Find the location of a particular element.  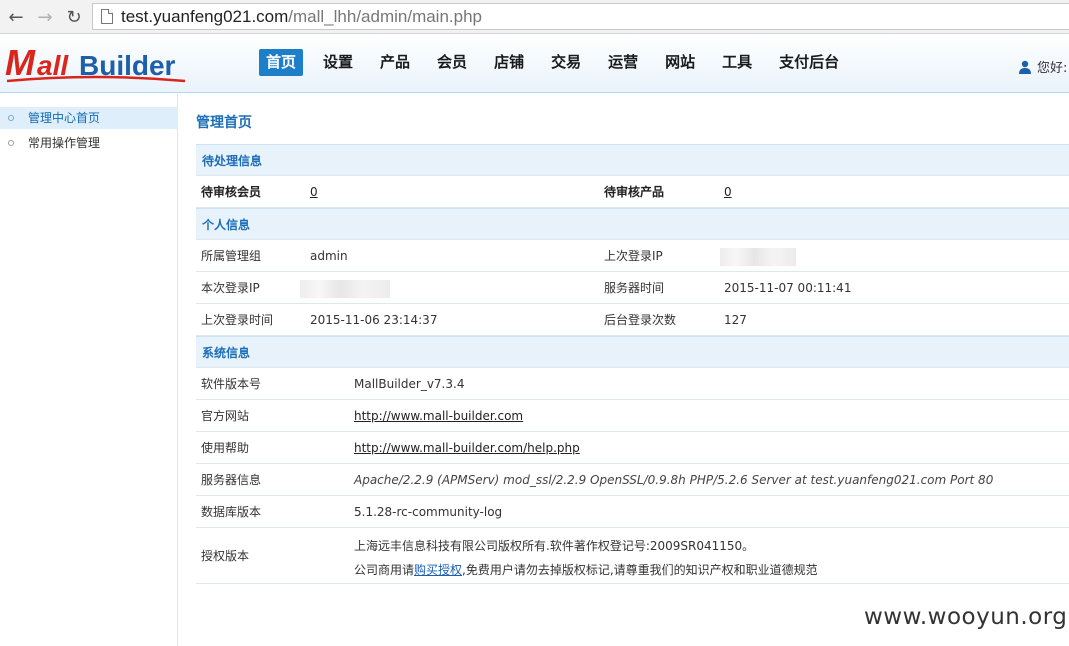

page-title: 管理首页 is located at coordinates (224, 123).